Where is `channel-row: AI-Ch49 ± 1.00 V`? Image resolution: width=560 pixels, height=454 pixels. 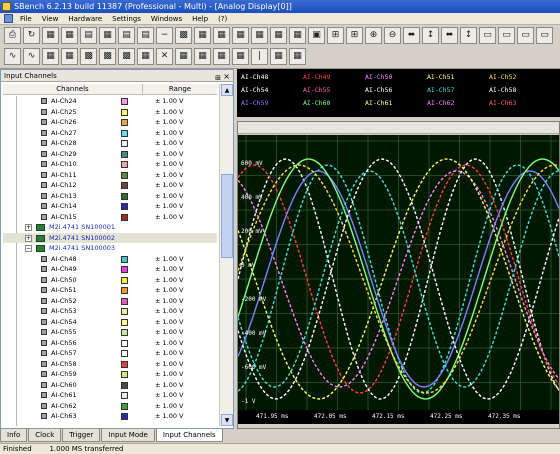 channel-row: AI-Ch49 ± 1.00 V is located at coordinates (110, 269).